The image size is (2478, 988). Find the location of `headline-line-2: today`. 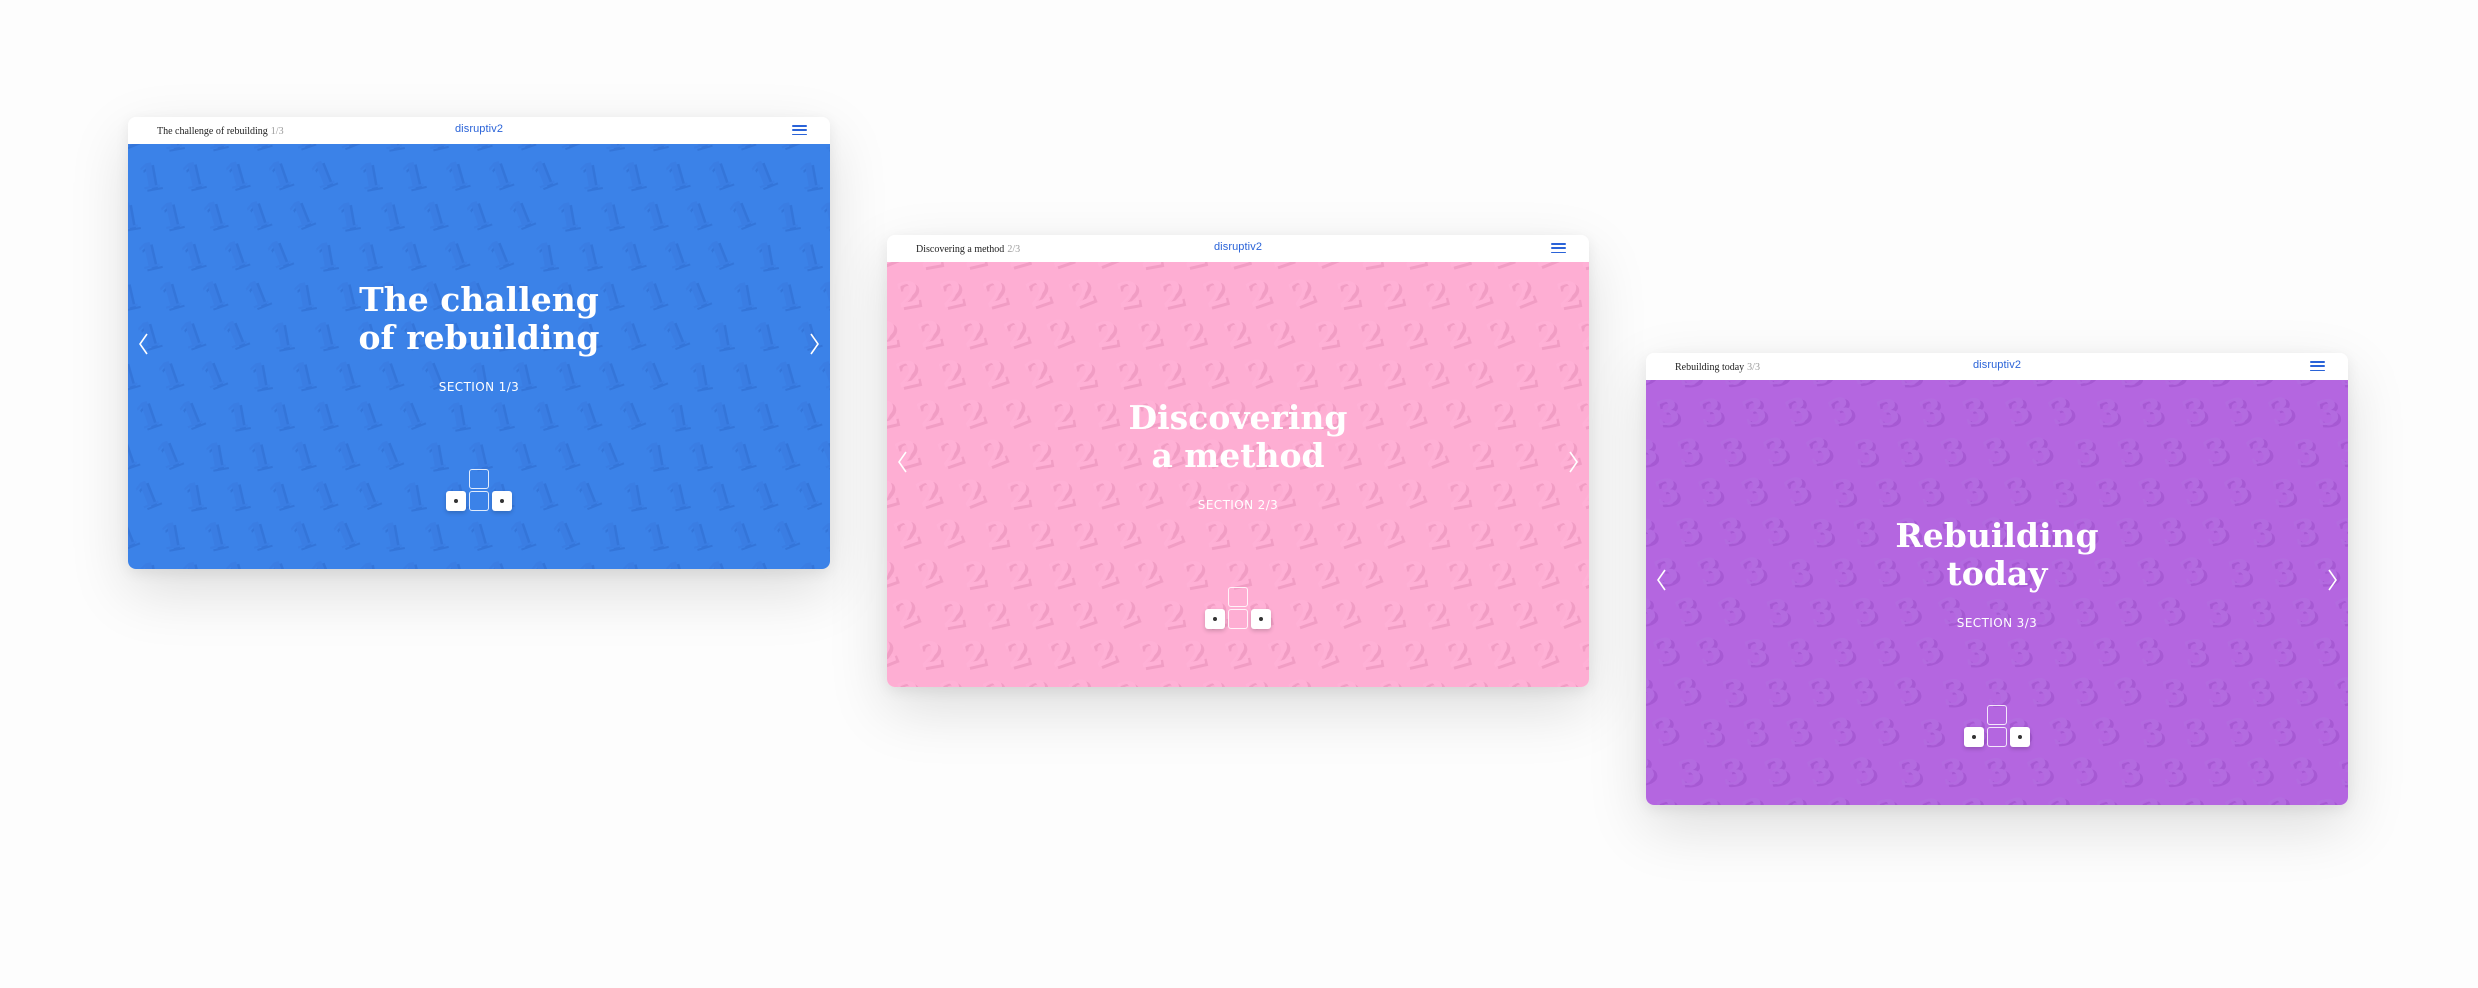

headline-line-2: today is located at coordinates (1997, 573).